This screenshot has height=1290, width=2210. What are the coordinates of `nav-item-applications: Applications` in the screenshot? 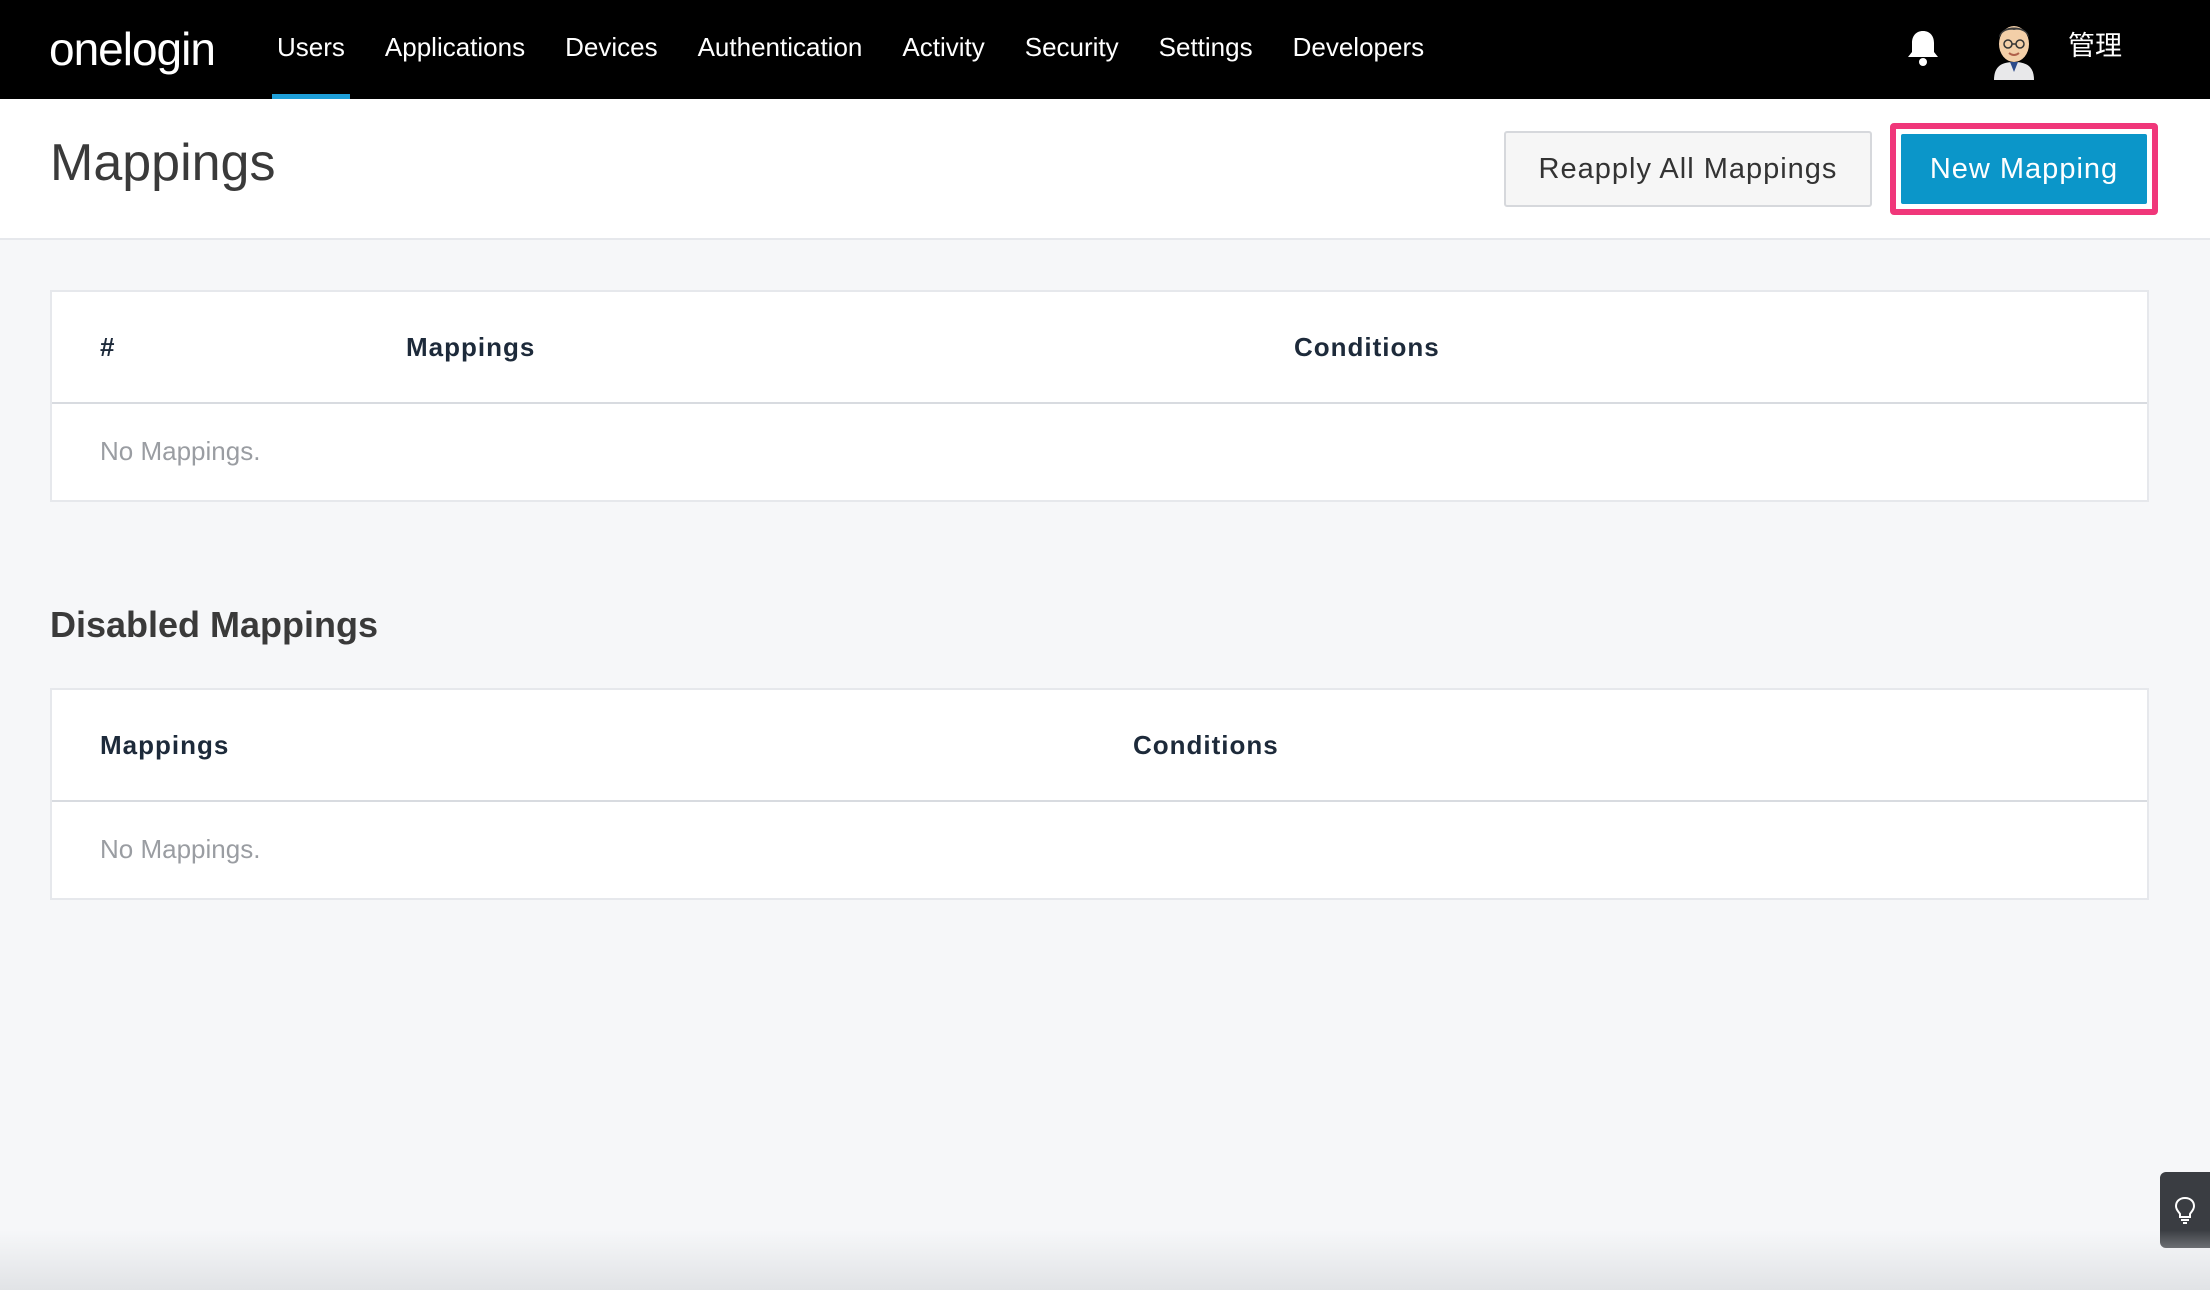 It's located at (455, 49).